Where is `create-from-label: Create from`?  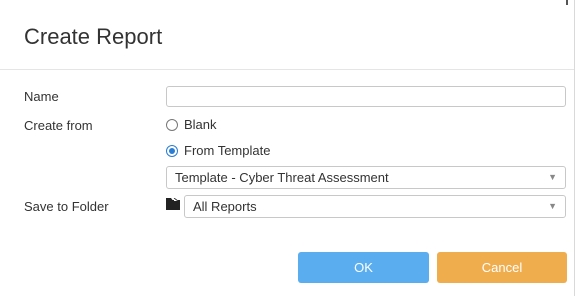 create-from-label: Create from is located at coordinates (58, 125).